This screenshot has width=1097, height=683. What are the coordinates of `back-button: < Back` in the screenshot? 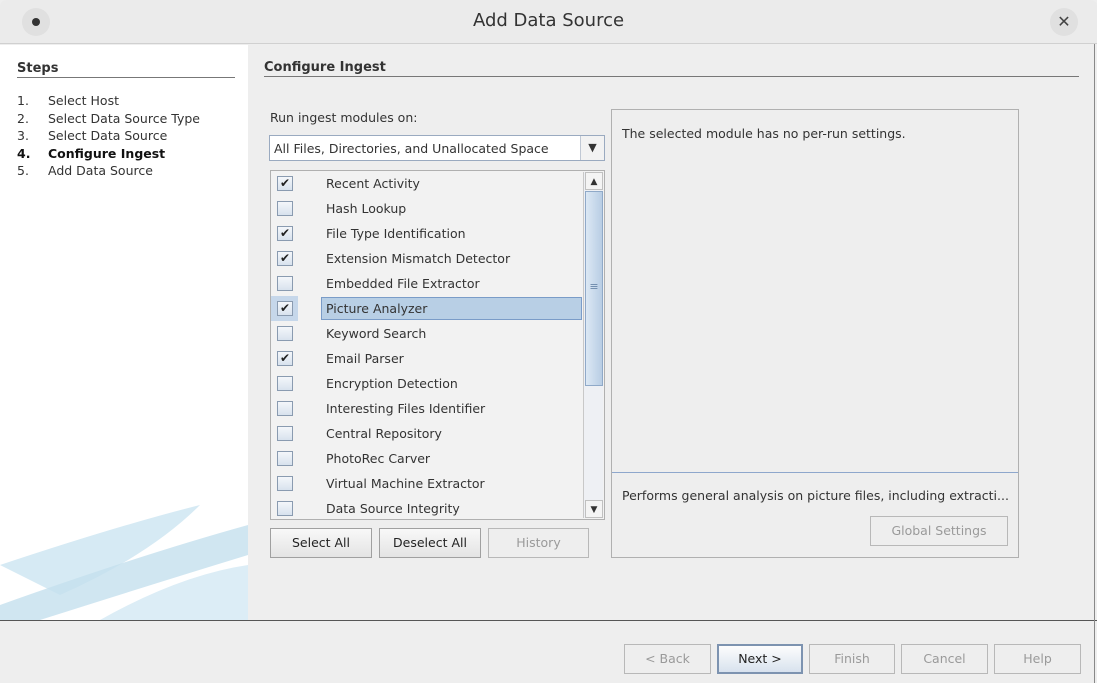 It's located at (667, 659).